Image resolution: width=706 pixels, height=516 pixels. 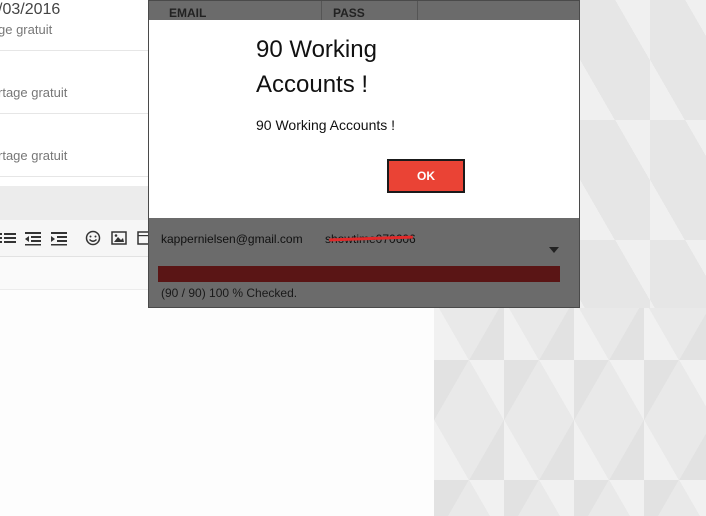 I want to click on bullet-list-icon, so click(x=8, y=238).